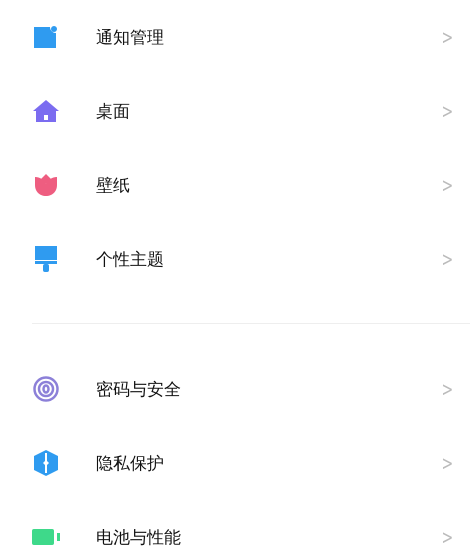 Image resolution: width=470 pixels, height=550 pixels. Describe the element at coordinates (139, 389) in the screenshot. I see `row-label: 密码与安全` at that location.